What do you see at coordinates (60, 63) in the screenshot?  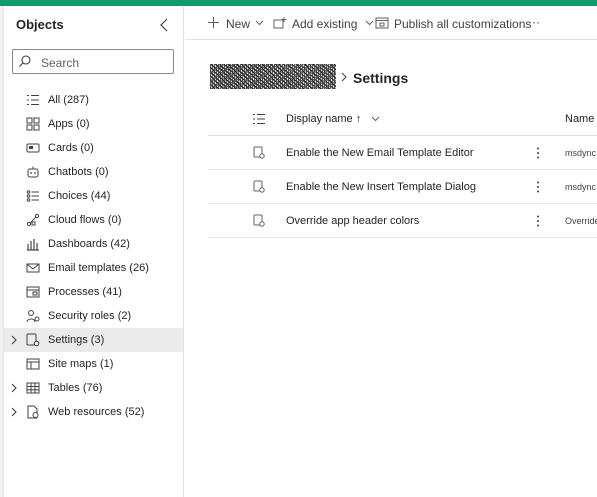 I see `search-placeholder: Search` at bounding box center [60, 63].